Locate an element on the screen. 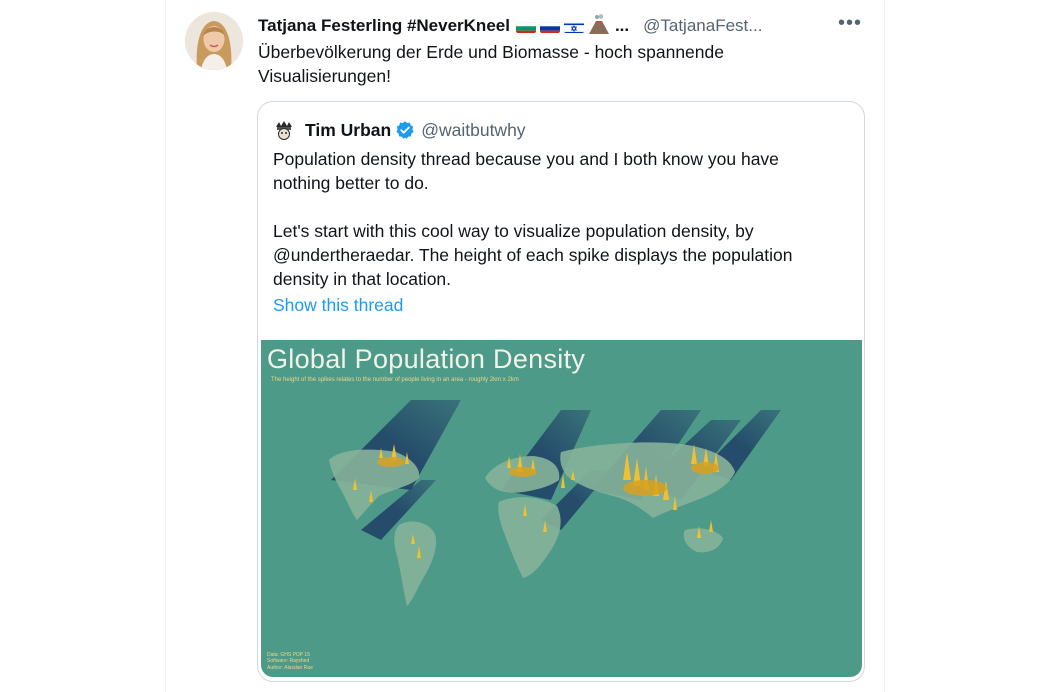 This screenshot has width=1050, height=692. quoted-tweet-header: Tim Urban @waitbutwhy is located at coordinates (399, 130).